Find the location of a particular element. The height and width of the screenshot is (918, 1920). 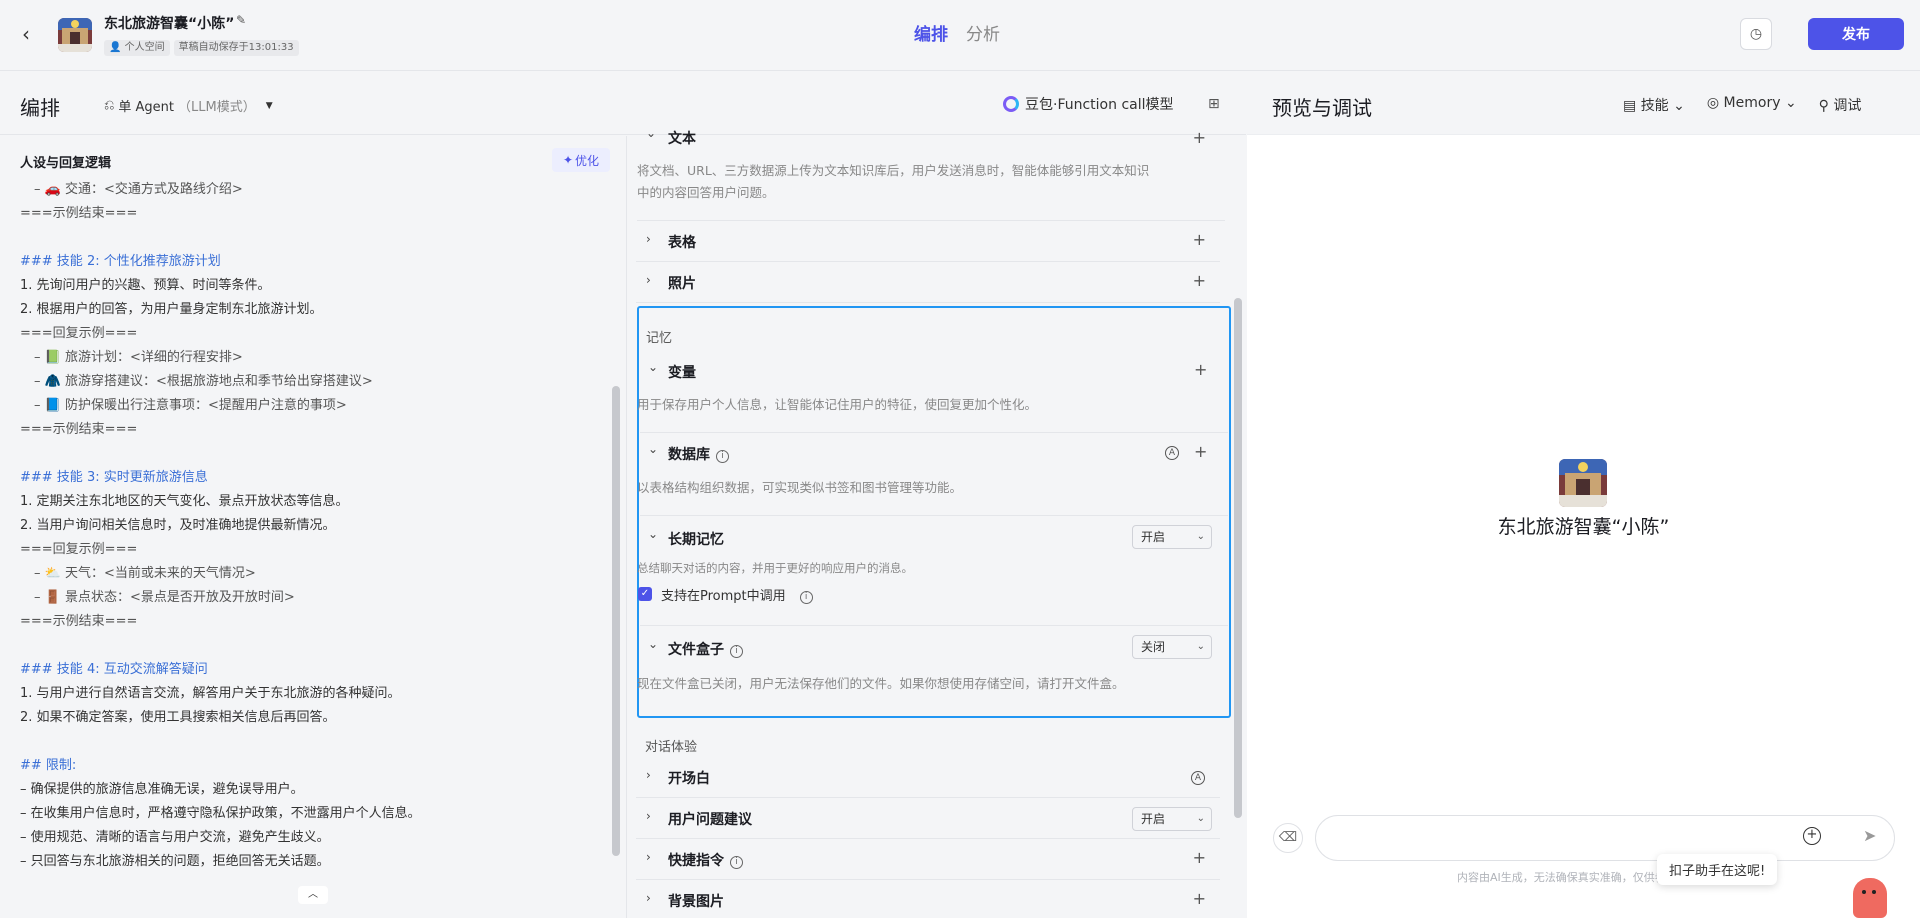

space-tag-label: 个人空间 is located at coordinates (144, 47).